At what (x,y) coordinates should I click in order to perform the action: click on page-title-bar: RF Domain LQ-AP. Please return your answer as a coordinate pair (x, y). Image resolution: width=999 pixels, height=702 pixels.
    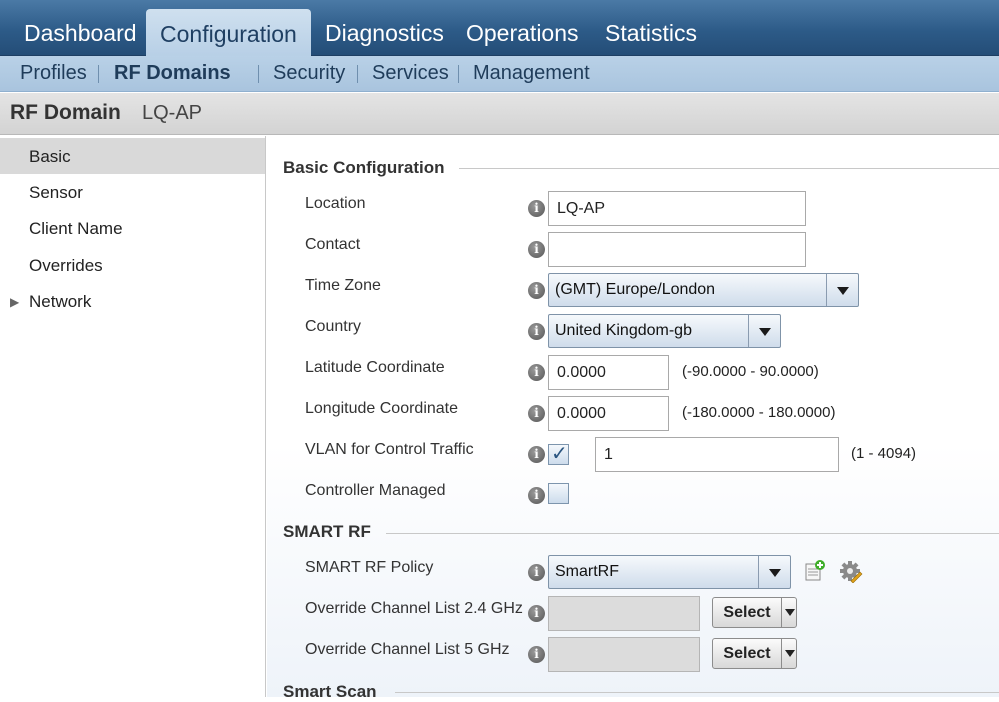
    Looking at the image, I should click on (499, 114).